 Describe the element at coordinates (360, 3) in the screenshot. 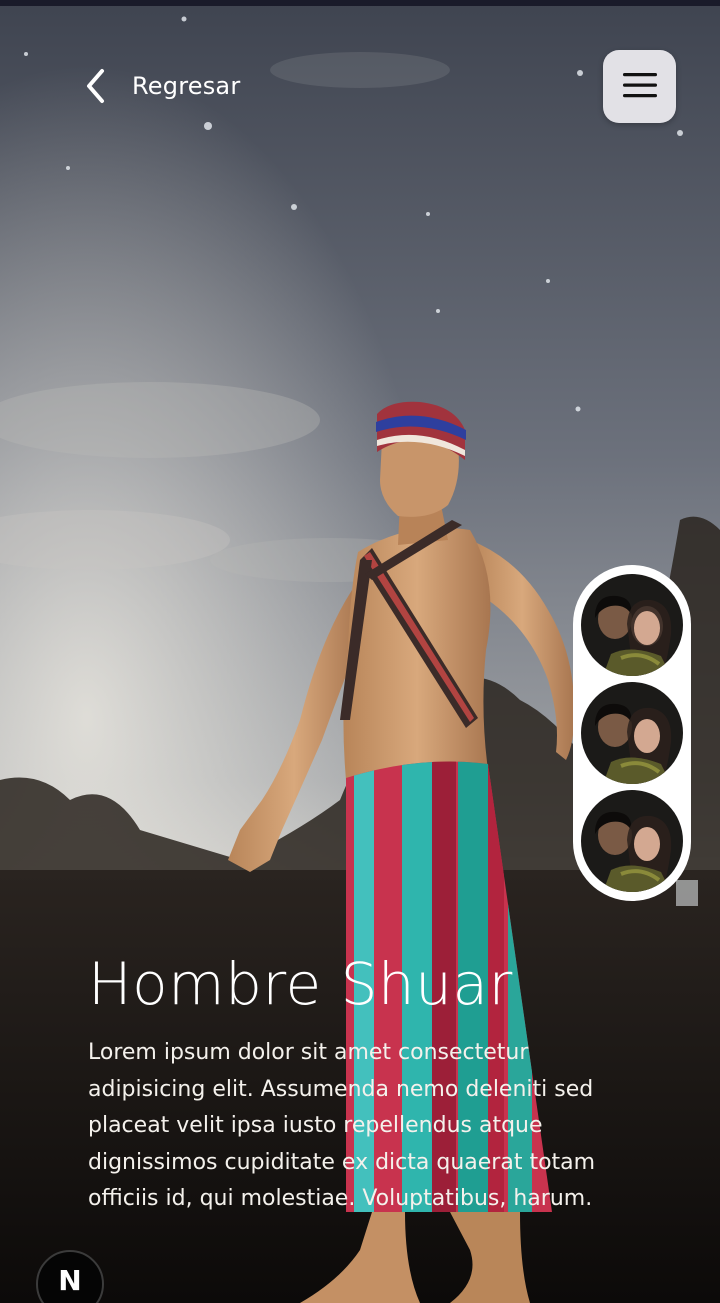

I see `status-strip` at that location.